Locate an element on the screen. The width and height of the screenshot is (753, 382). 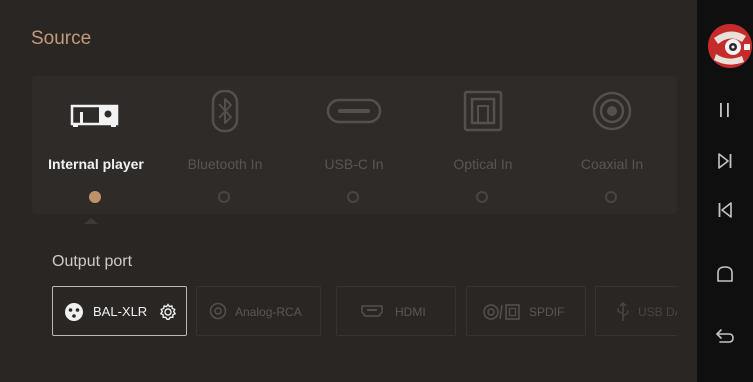
previous-track-button is located at coordinates (725, 210).